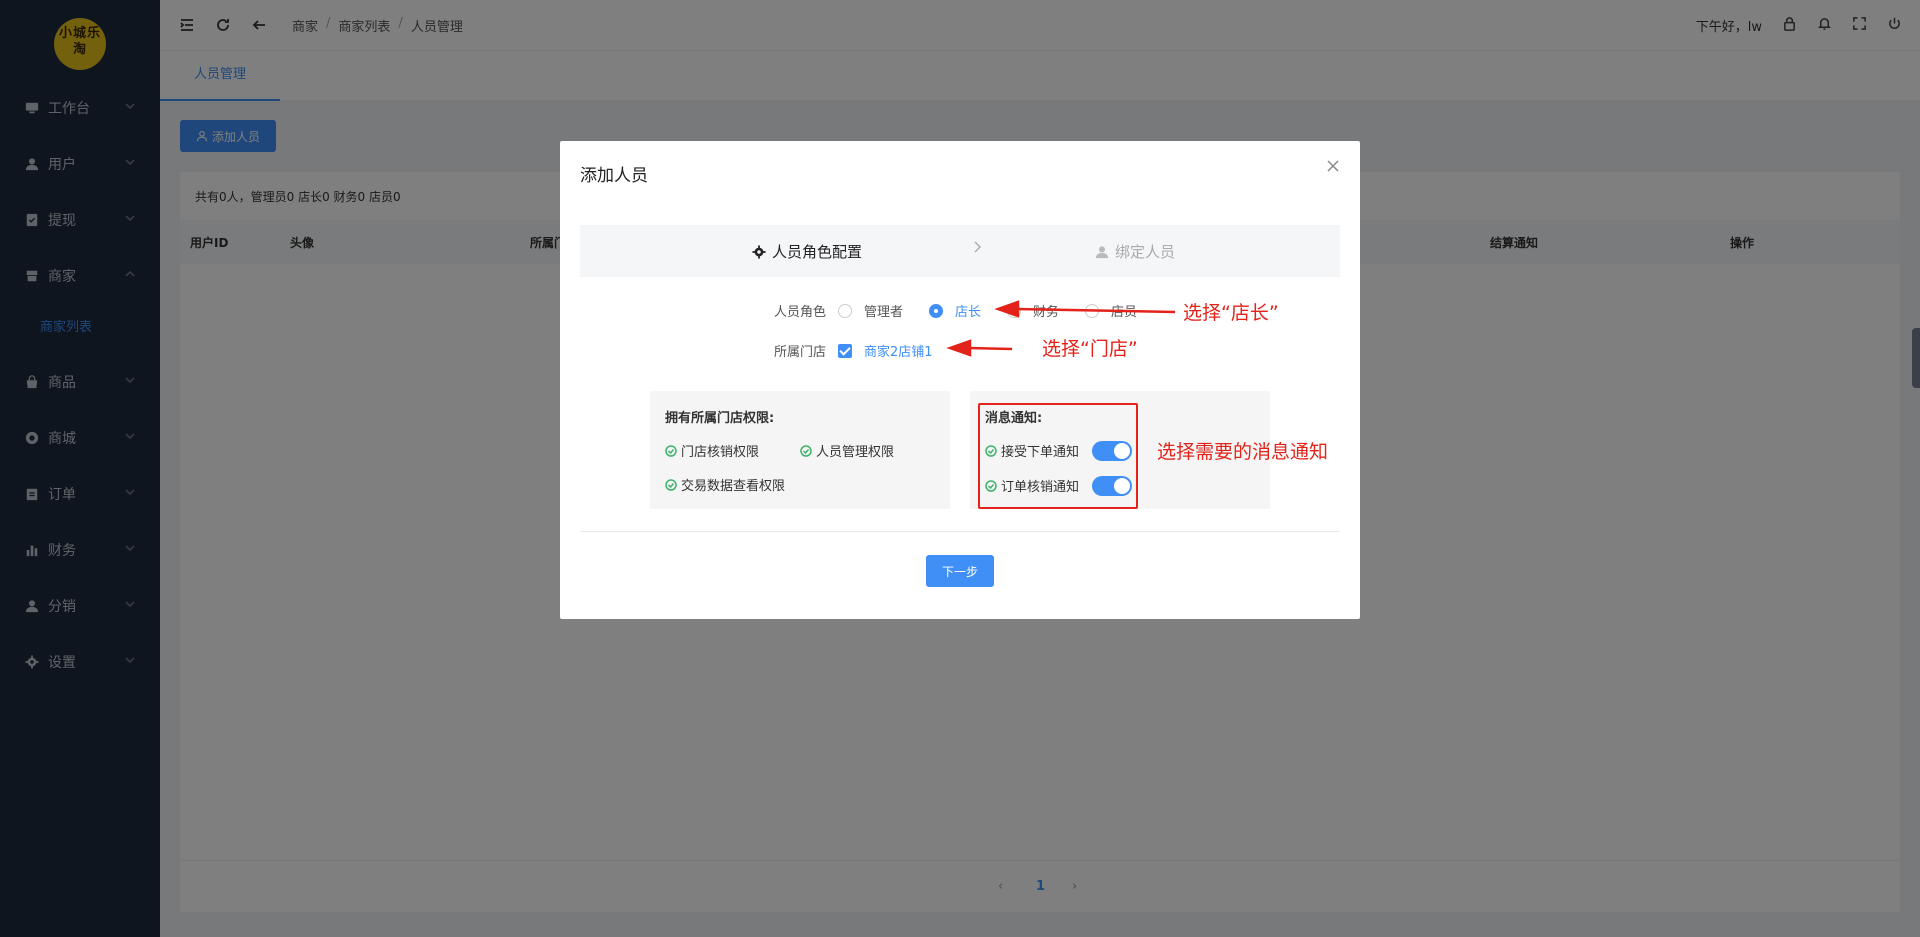  What do you see at coordinates (799, 312) in the screenshot?
I see `role-label: 人员角色` at bounding box center [799, 312].